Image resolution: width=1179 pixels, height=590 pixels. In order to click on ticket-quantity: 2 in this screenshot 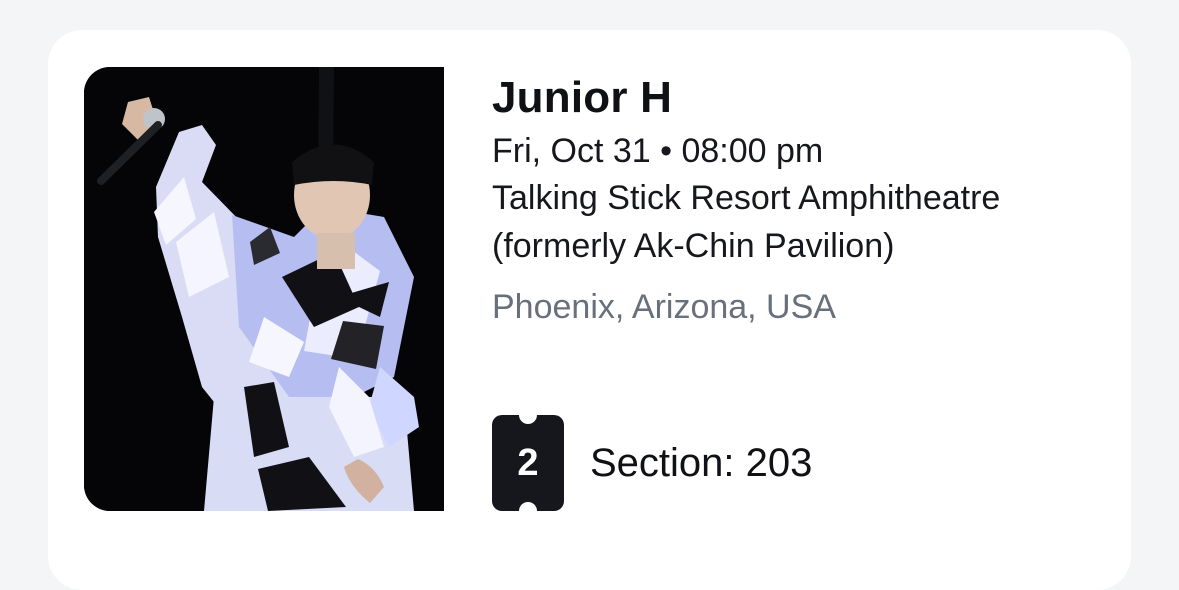, I will do `click(528, 462)`.